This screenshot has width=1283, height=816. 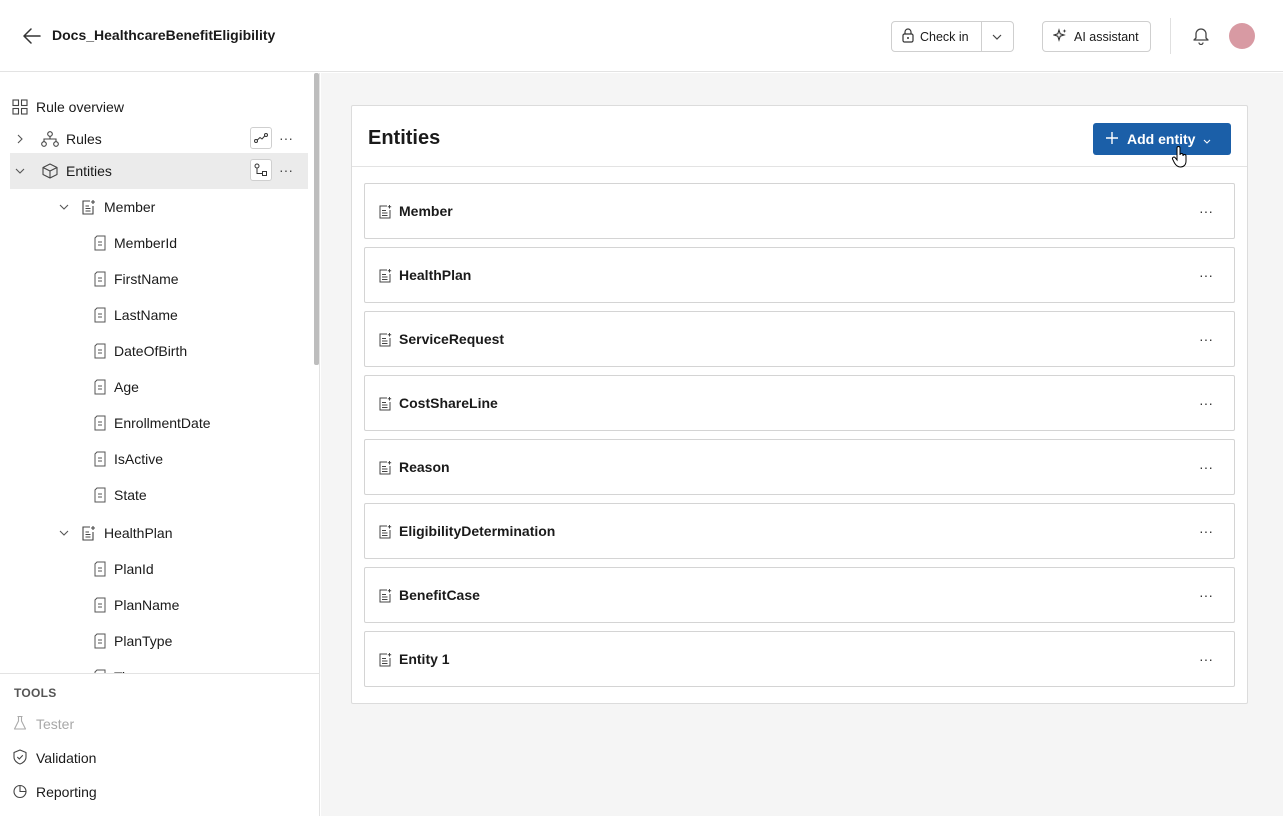 What do you see at coordinates (799, 211) in the screenshot?
I see `entity-row-member: Member ···` at bounding box center [799, 211].